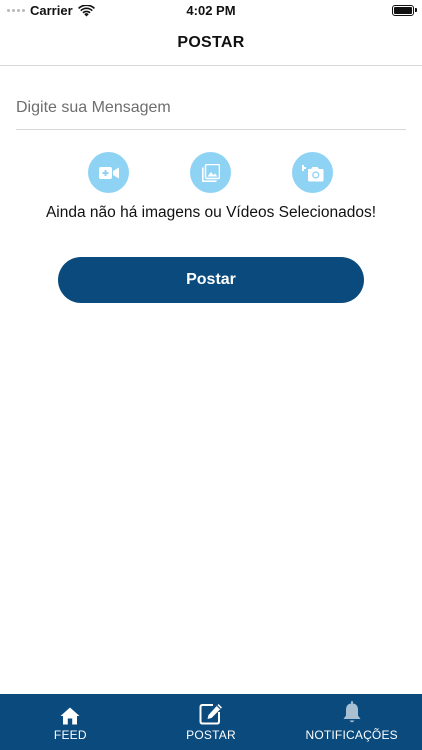 The height and width of the screenshot is (750, 422). I want to click on battery-icon, so click(404, 10).